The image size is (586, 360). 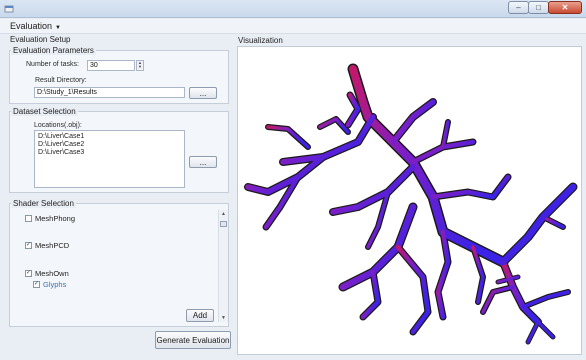 I want to click on window-titlebar: – □ ✕, so click(x=293, y=9).